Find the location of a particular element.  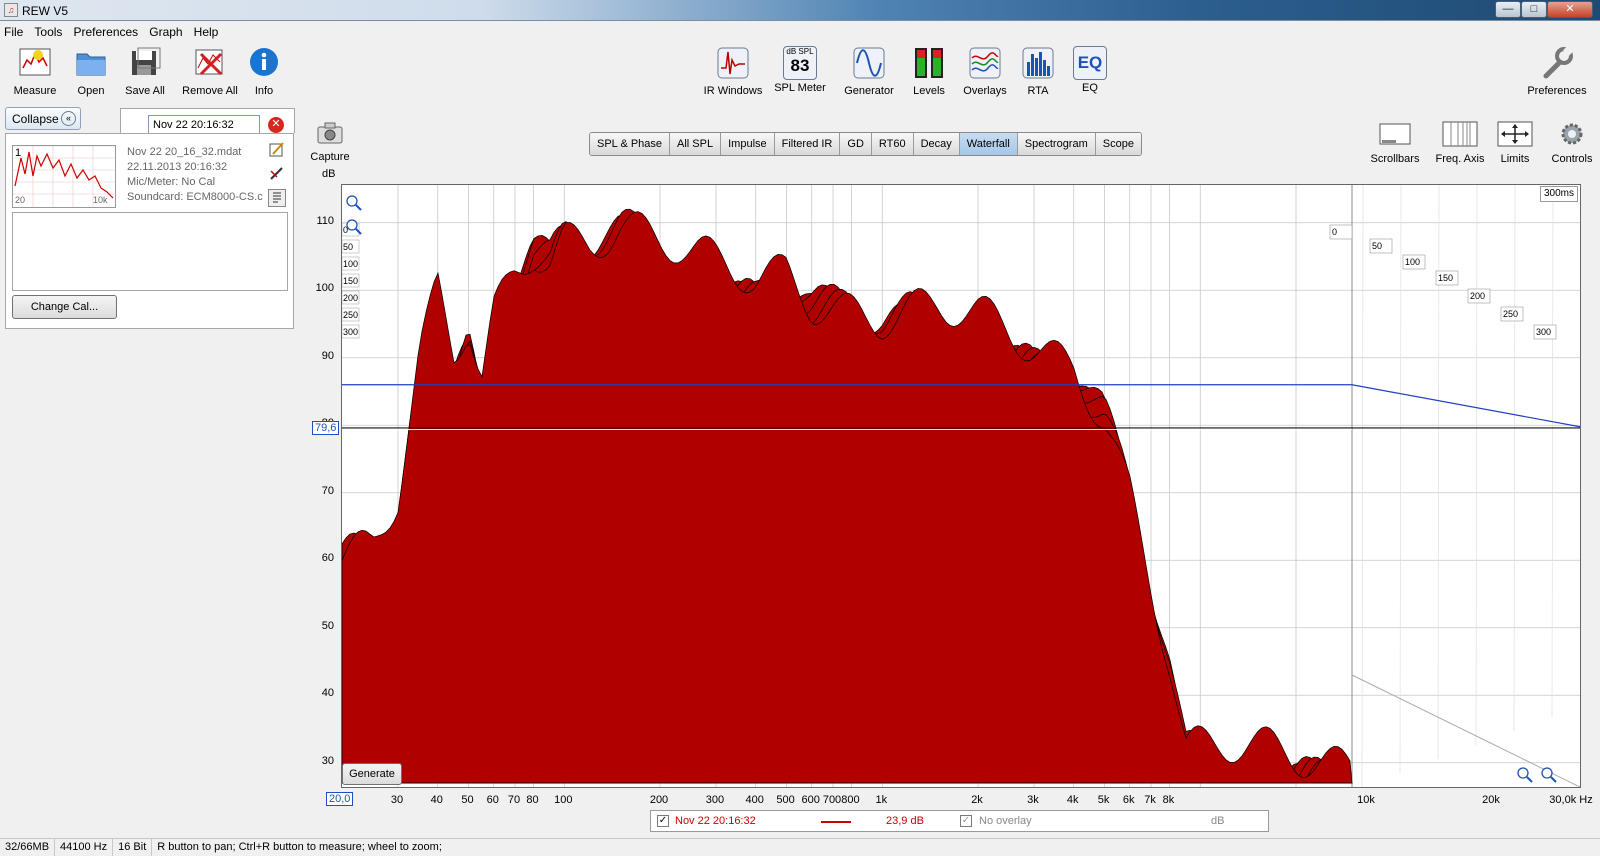

levels-icon is located at coordinates (929, 63).